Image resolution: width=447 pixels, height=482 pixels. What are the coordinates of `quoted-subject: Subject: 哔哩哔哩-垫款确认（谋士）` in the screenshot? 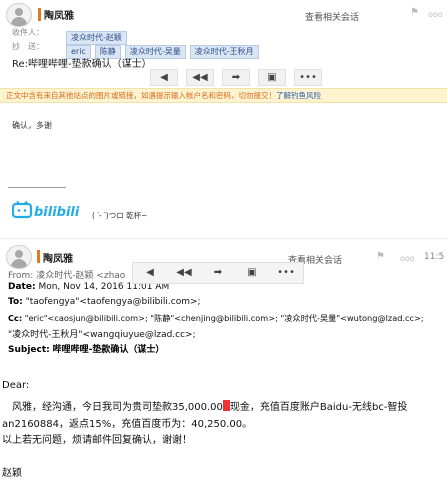 It's located at (86, 350).